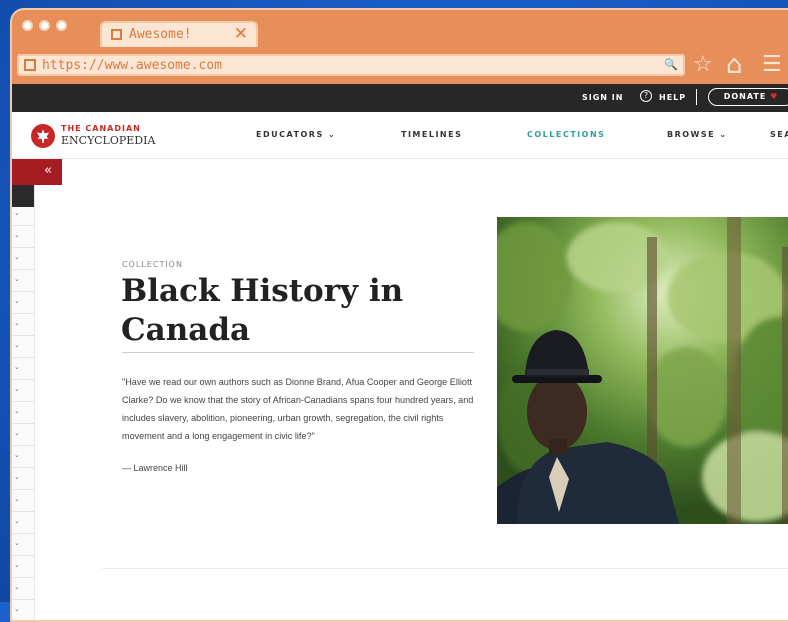 The height and width of the screenshot is (622, 788). Describe the element at coordinates (646, 96) in the screenshot. I see `help-icon: ?` at that location.